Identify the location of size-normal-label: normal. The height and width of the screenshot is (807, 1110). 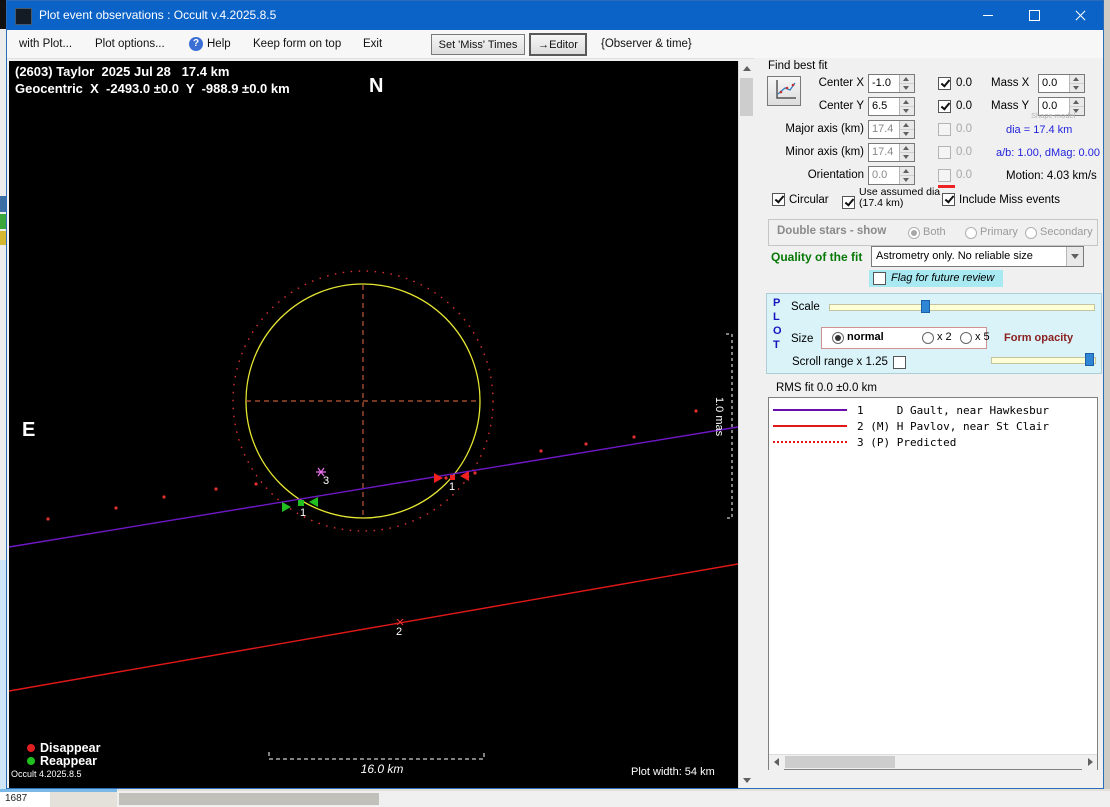
(865, 337).